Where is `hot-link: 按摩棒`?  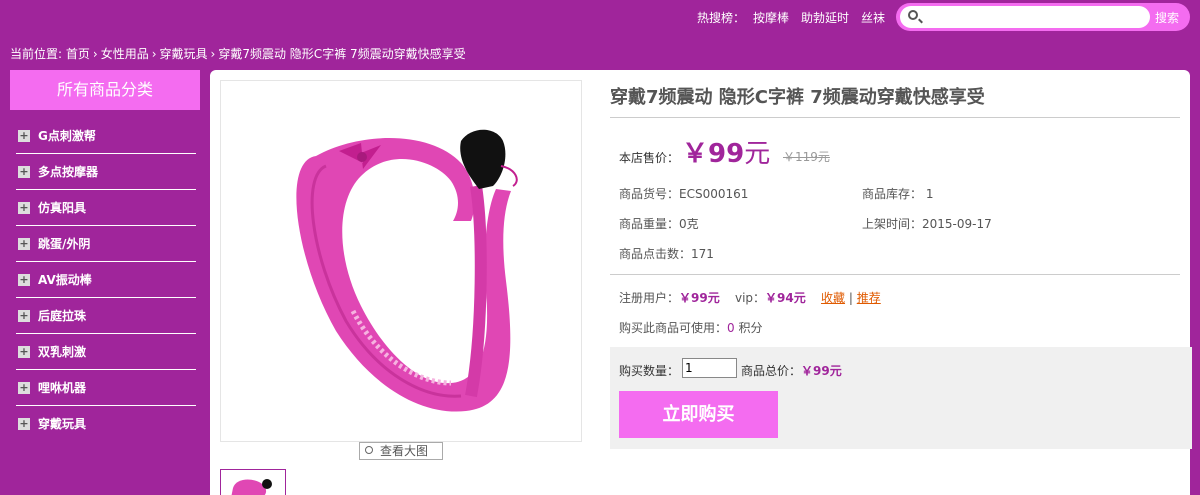 hot-link: 按摩棒 is located at coordinates (771, 18).